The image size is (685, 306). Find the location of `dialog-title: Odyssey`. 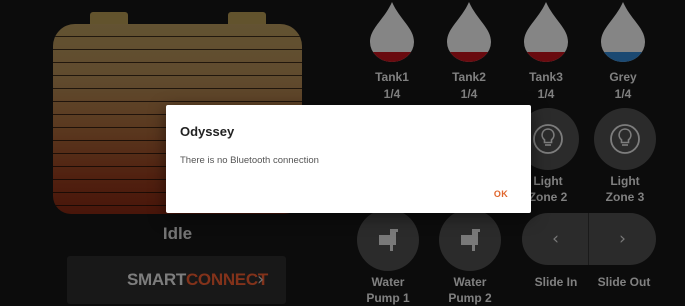

dialog-title: Odyssey is located at coordinates (207, 131).